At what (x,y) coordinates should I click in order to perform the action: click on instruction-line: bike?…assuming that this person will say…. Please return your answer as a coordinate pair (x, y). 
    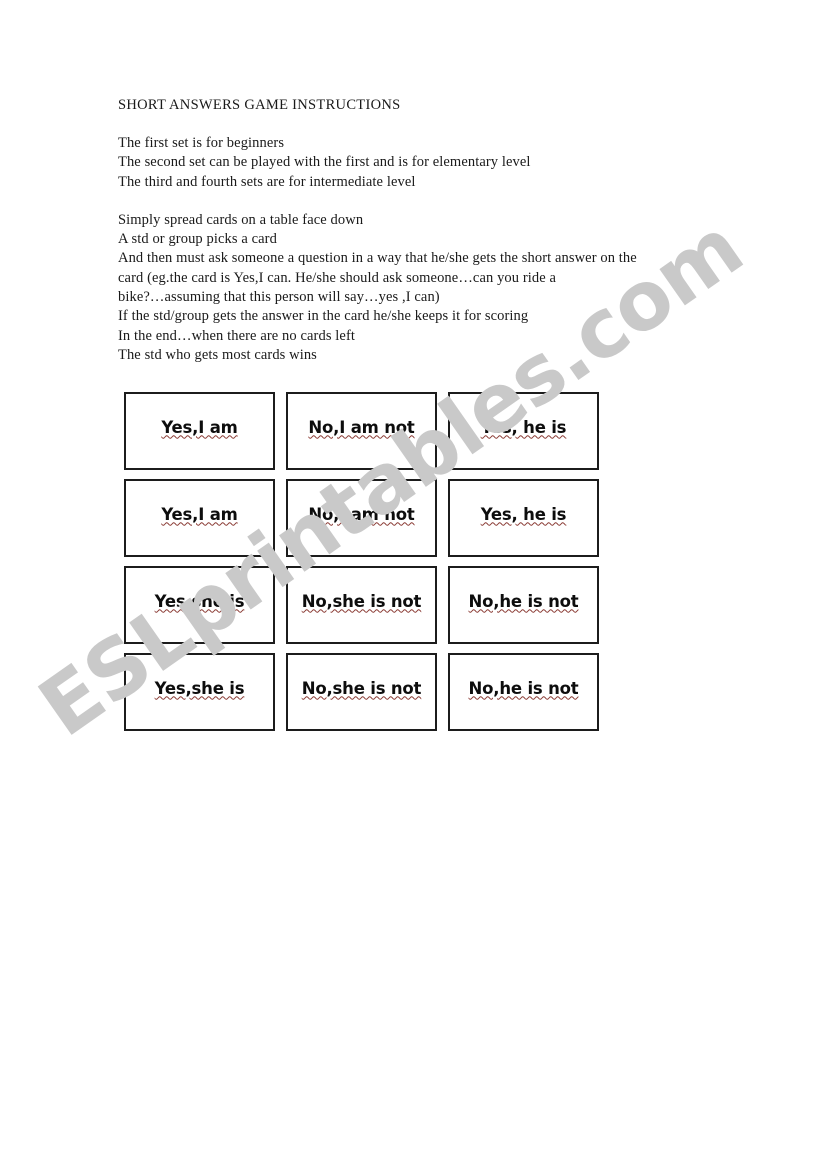
    Looking at the image, I should click on (279, 297).